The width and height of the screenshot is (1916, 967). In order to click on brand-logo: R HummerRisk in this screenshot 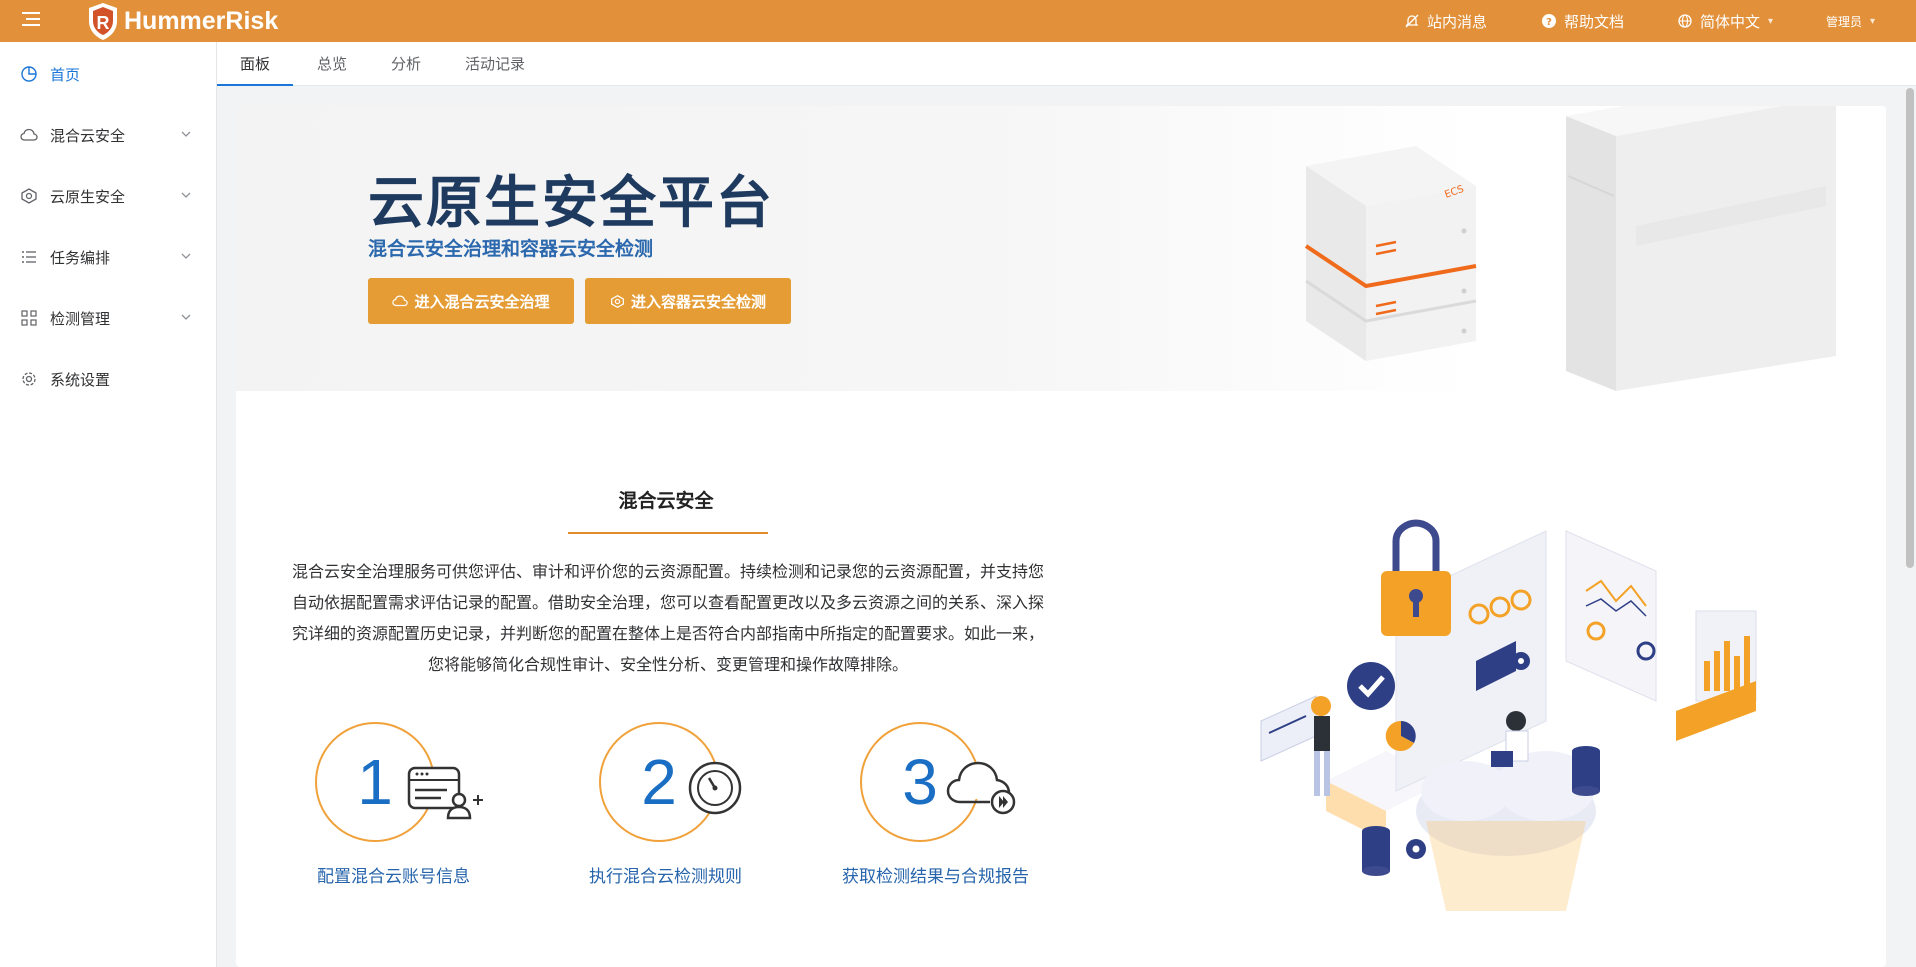, I will do `click(182, 21)`.